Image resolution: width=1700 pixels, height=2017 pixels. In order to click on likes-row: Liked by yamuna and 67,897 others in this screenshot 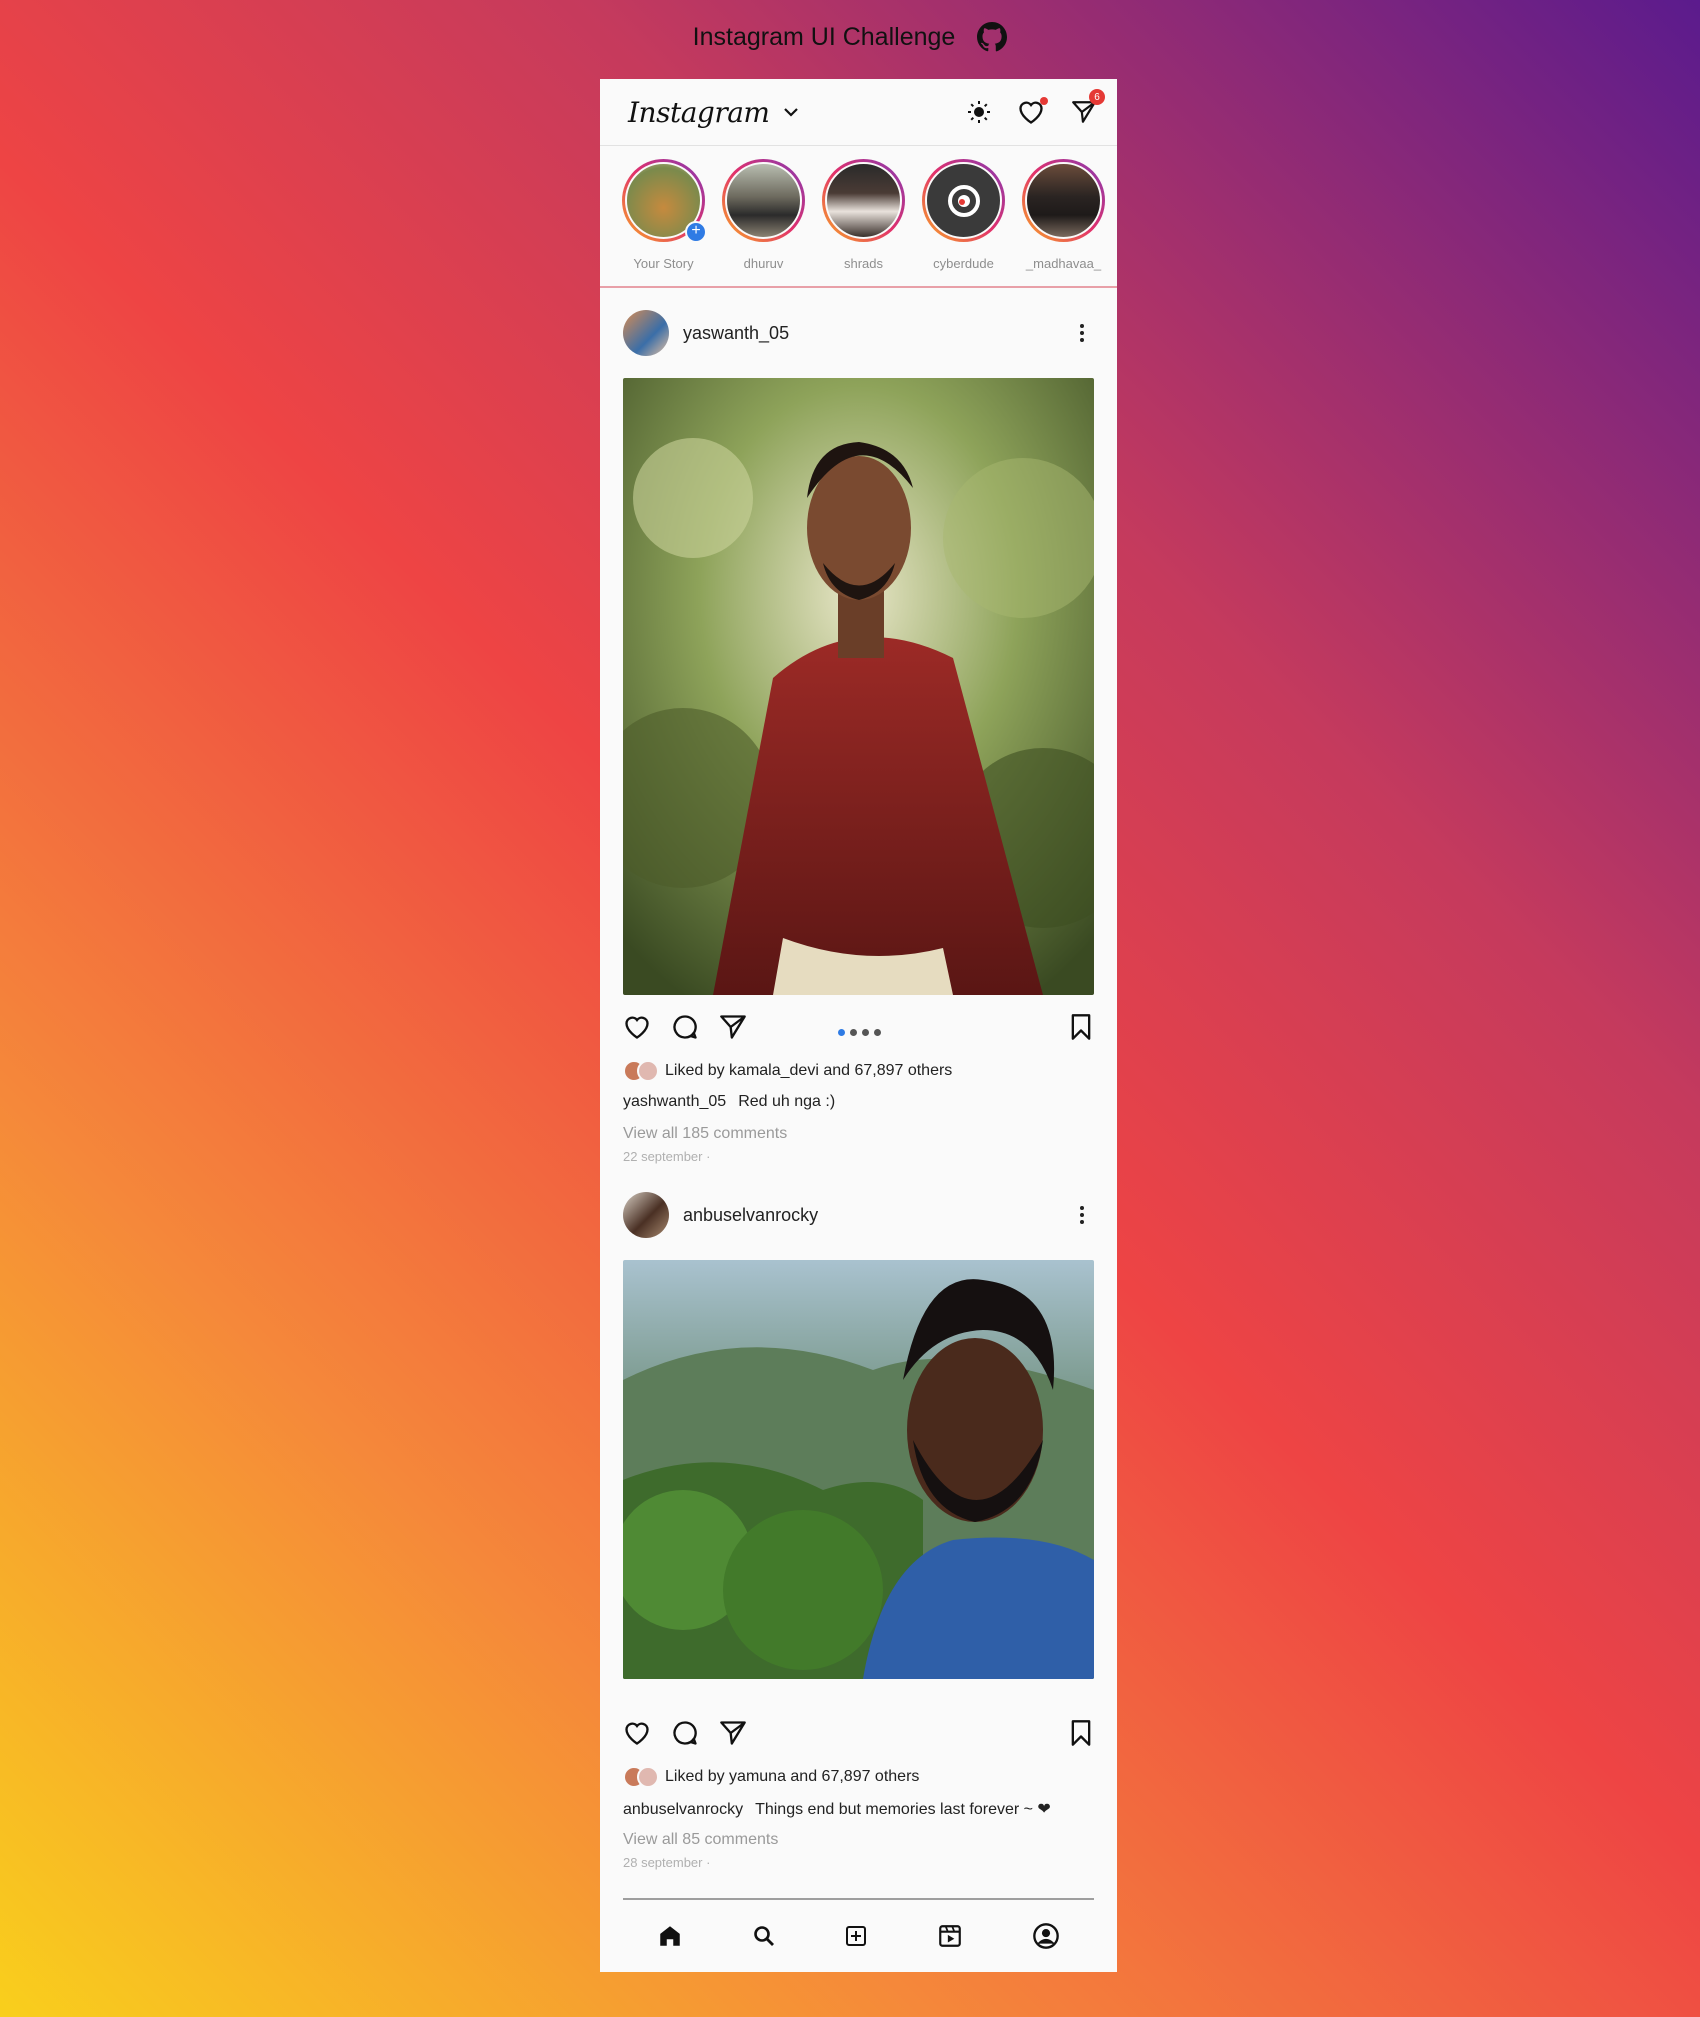, I will do `click(858, 1777)`.